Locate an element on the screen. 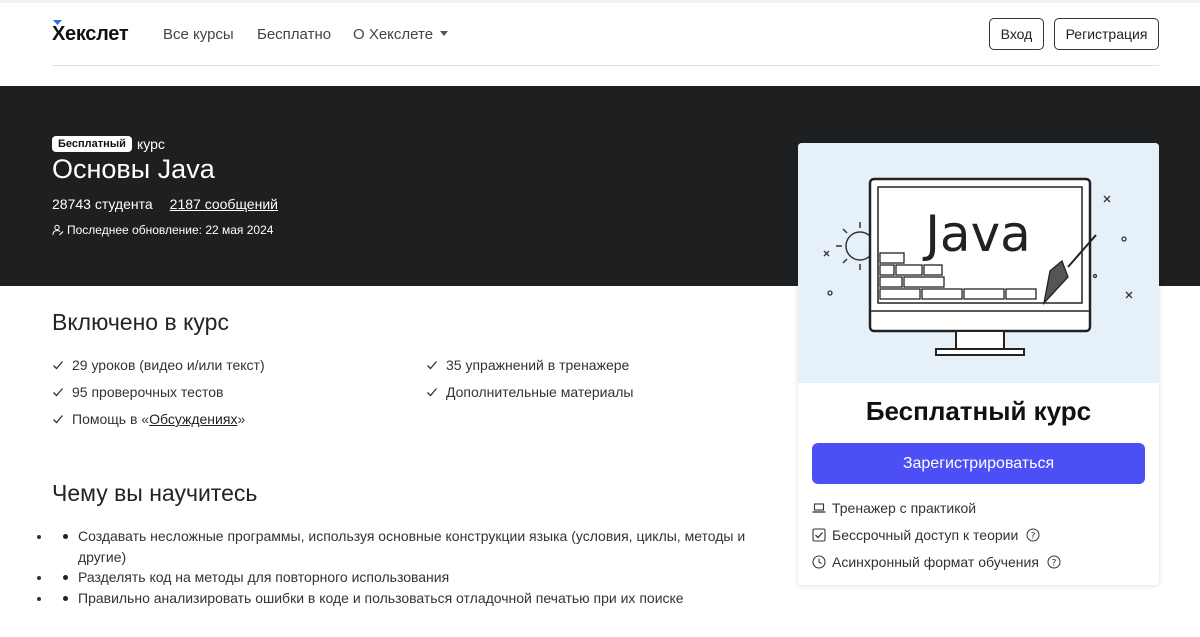 The width and height of the screenshot is (1200, 637). perk-label: Бессрочный доступ к теории is located at coordinates (925, 535).